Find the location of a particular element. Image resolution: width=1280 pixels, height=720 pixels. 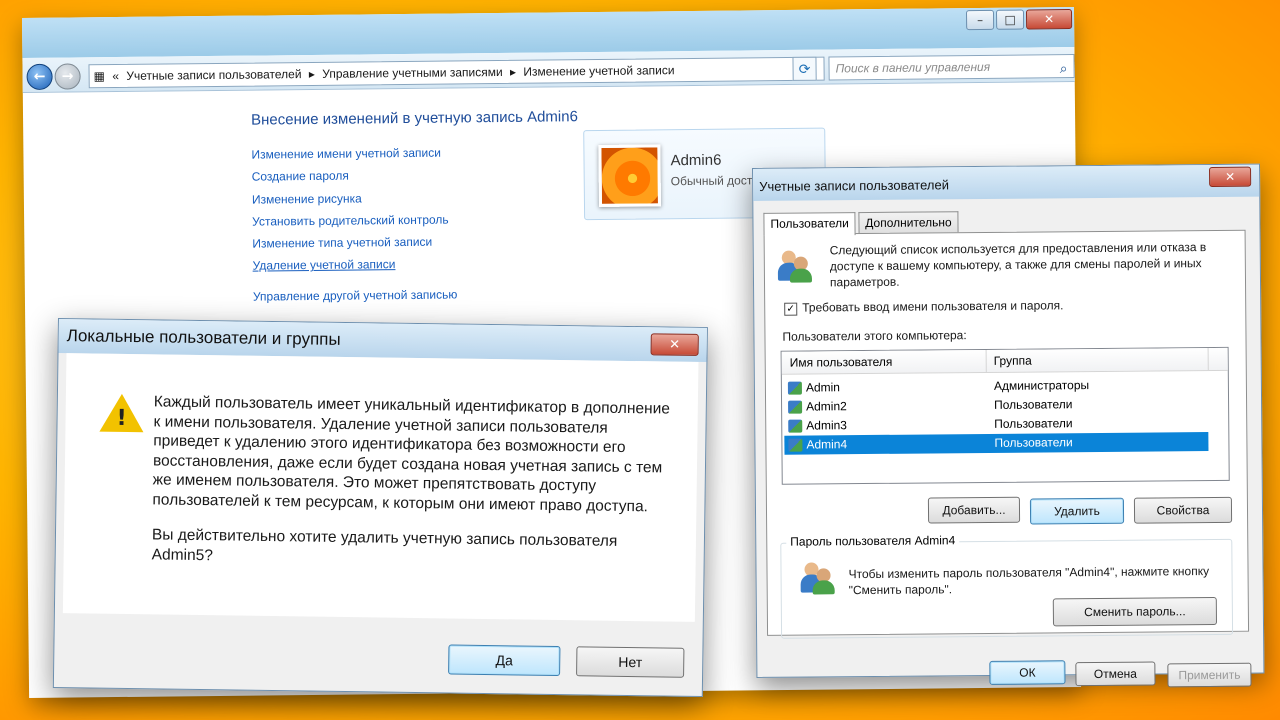

refresh-icon: ⟳ is located at coordinates (804, 68).